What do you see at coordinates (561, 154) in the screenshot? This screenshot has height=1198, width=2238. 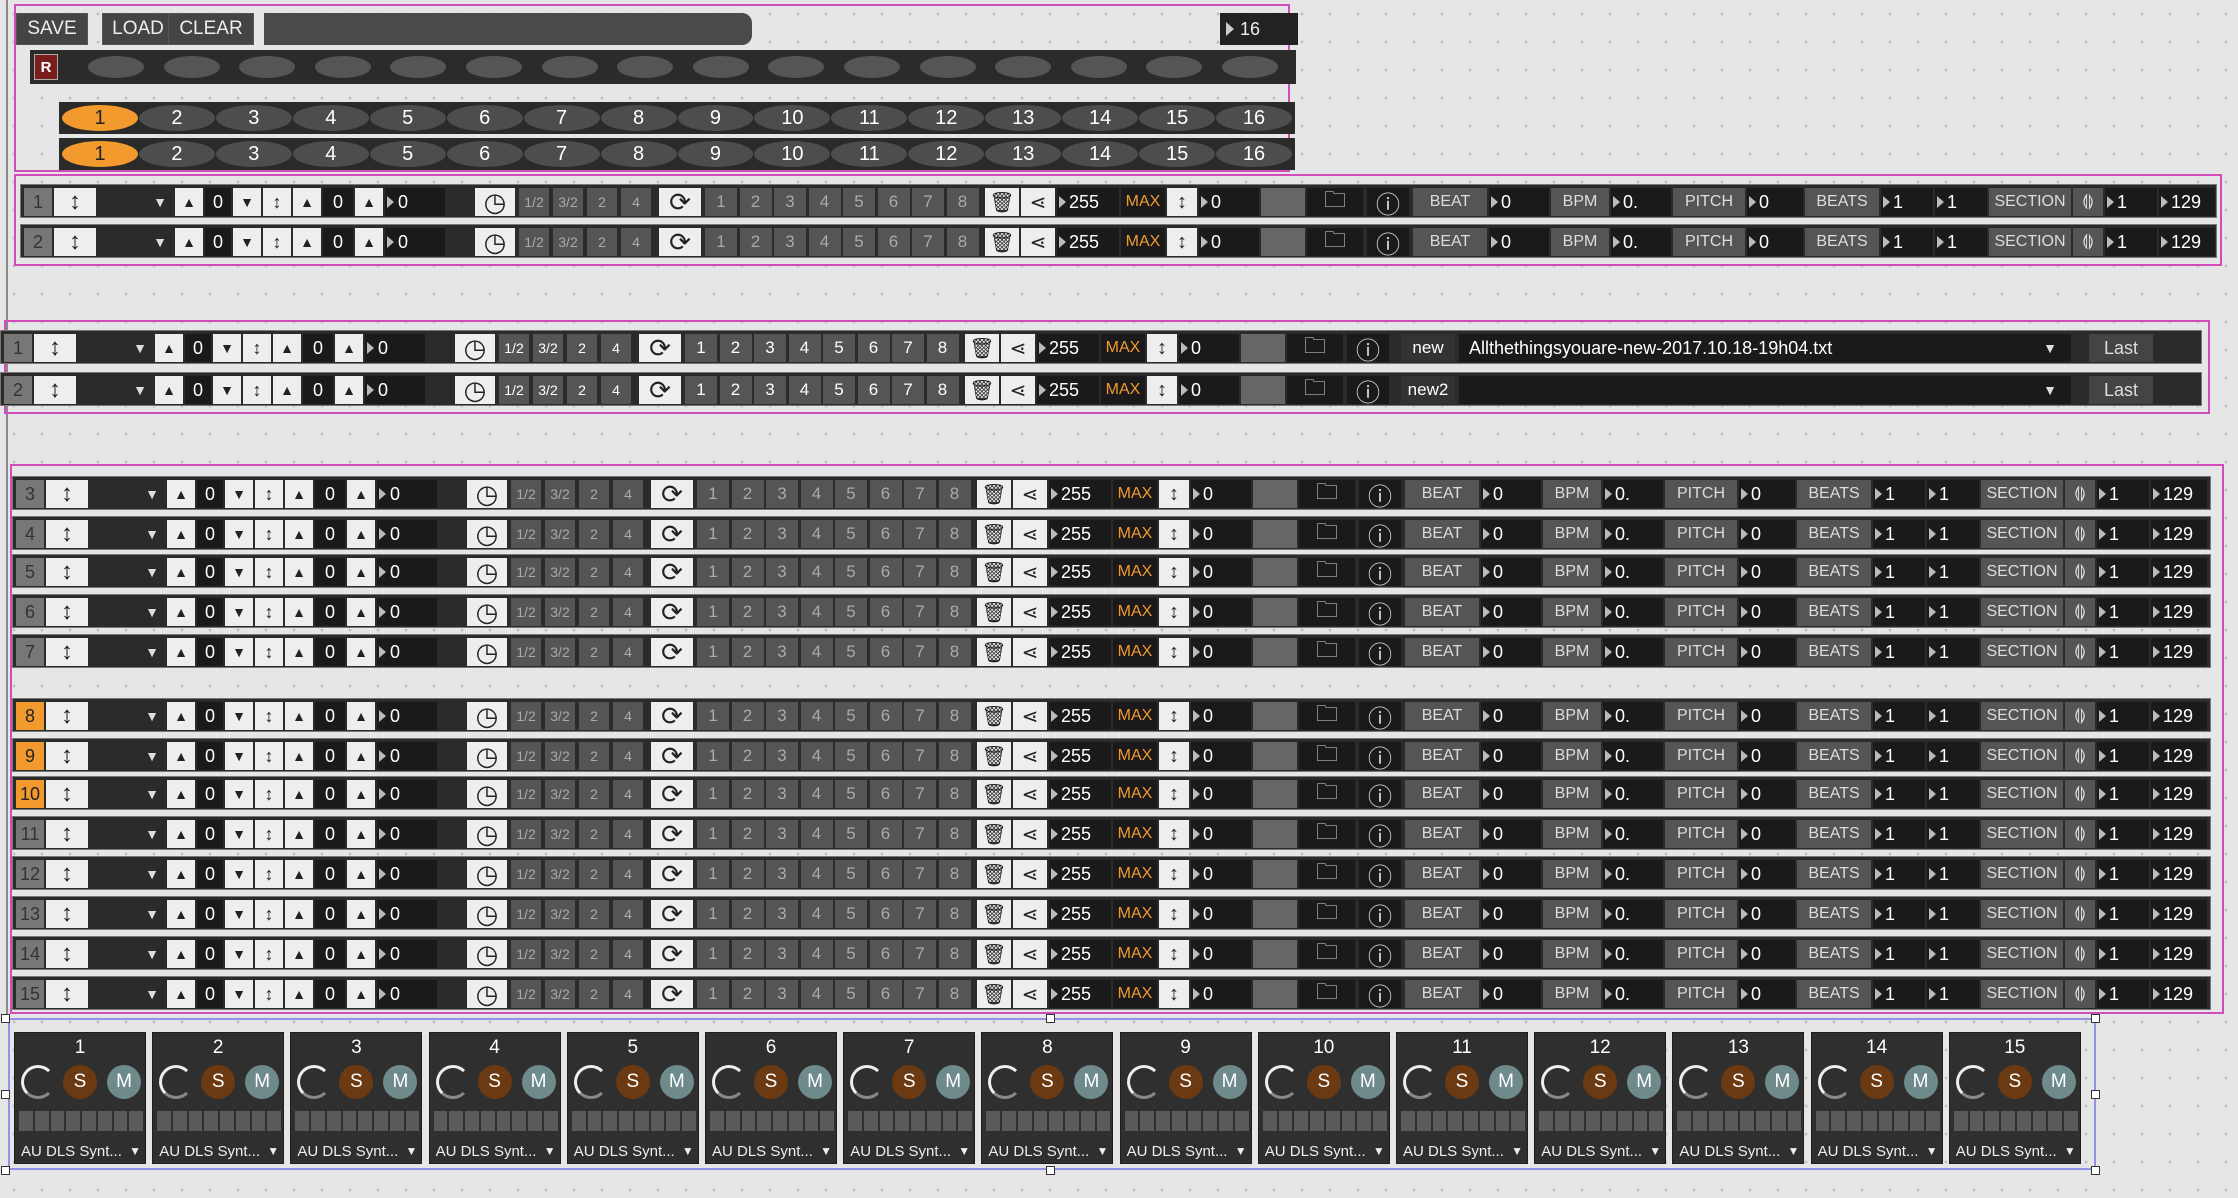 I see `step-button: 7` at bounding box center [561, 154].